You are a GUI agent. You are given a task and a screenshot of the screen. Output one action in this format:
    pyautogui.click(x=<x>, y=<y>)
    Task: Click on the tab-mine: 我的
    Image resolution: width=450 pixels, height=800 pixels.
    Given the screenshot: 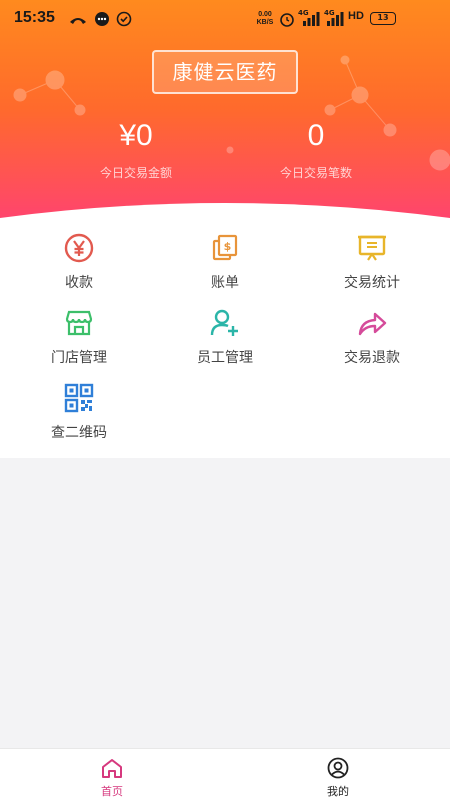 What is the action you would take?
    pyautogui.click(x=338, y=777)
    